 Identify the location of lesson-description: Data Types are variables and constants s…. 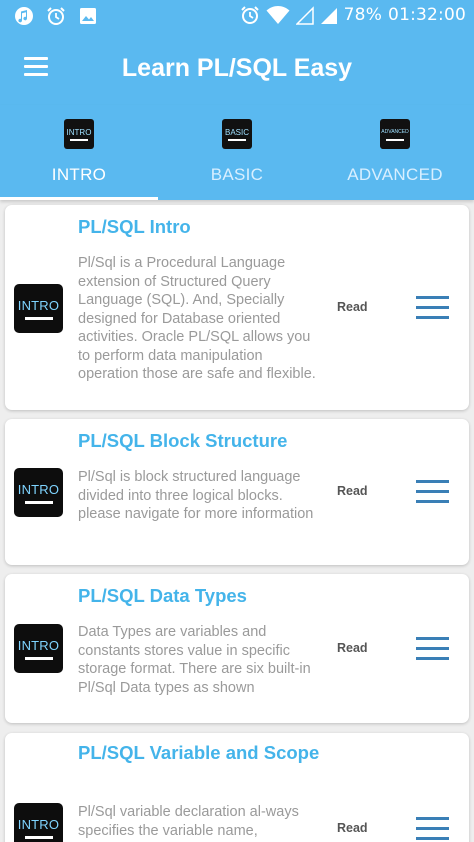
(194, 660).